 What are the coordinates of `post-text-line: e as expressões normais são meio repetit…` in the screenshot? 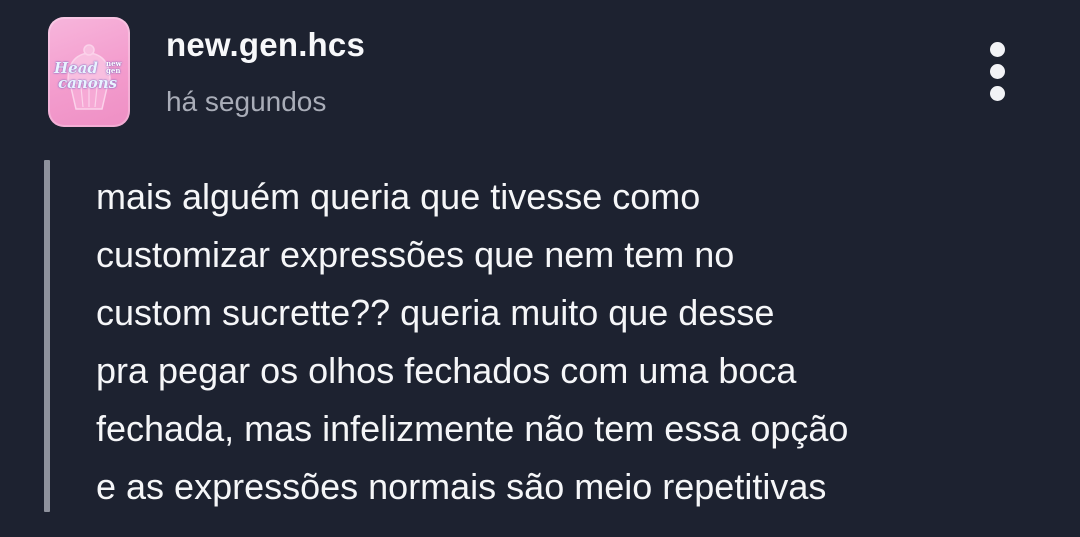 It's located at (461, 486).